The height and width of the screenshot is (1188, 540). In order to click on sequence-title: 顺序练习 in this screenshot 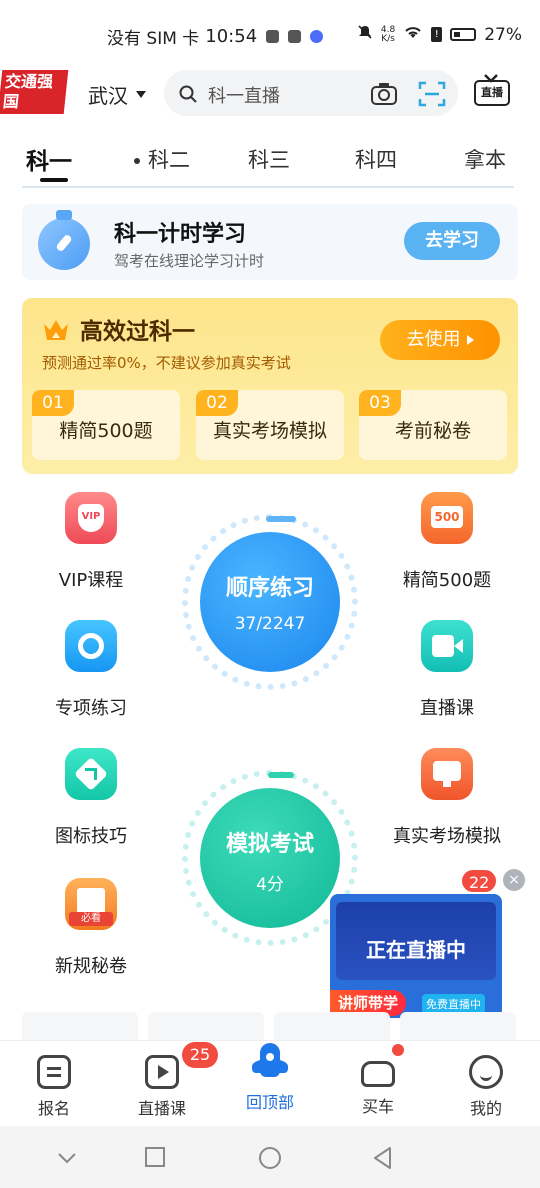, I will do `click(269, 588)`.